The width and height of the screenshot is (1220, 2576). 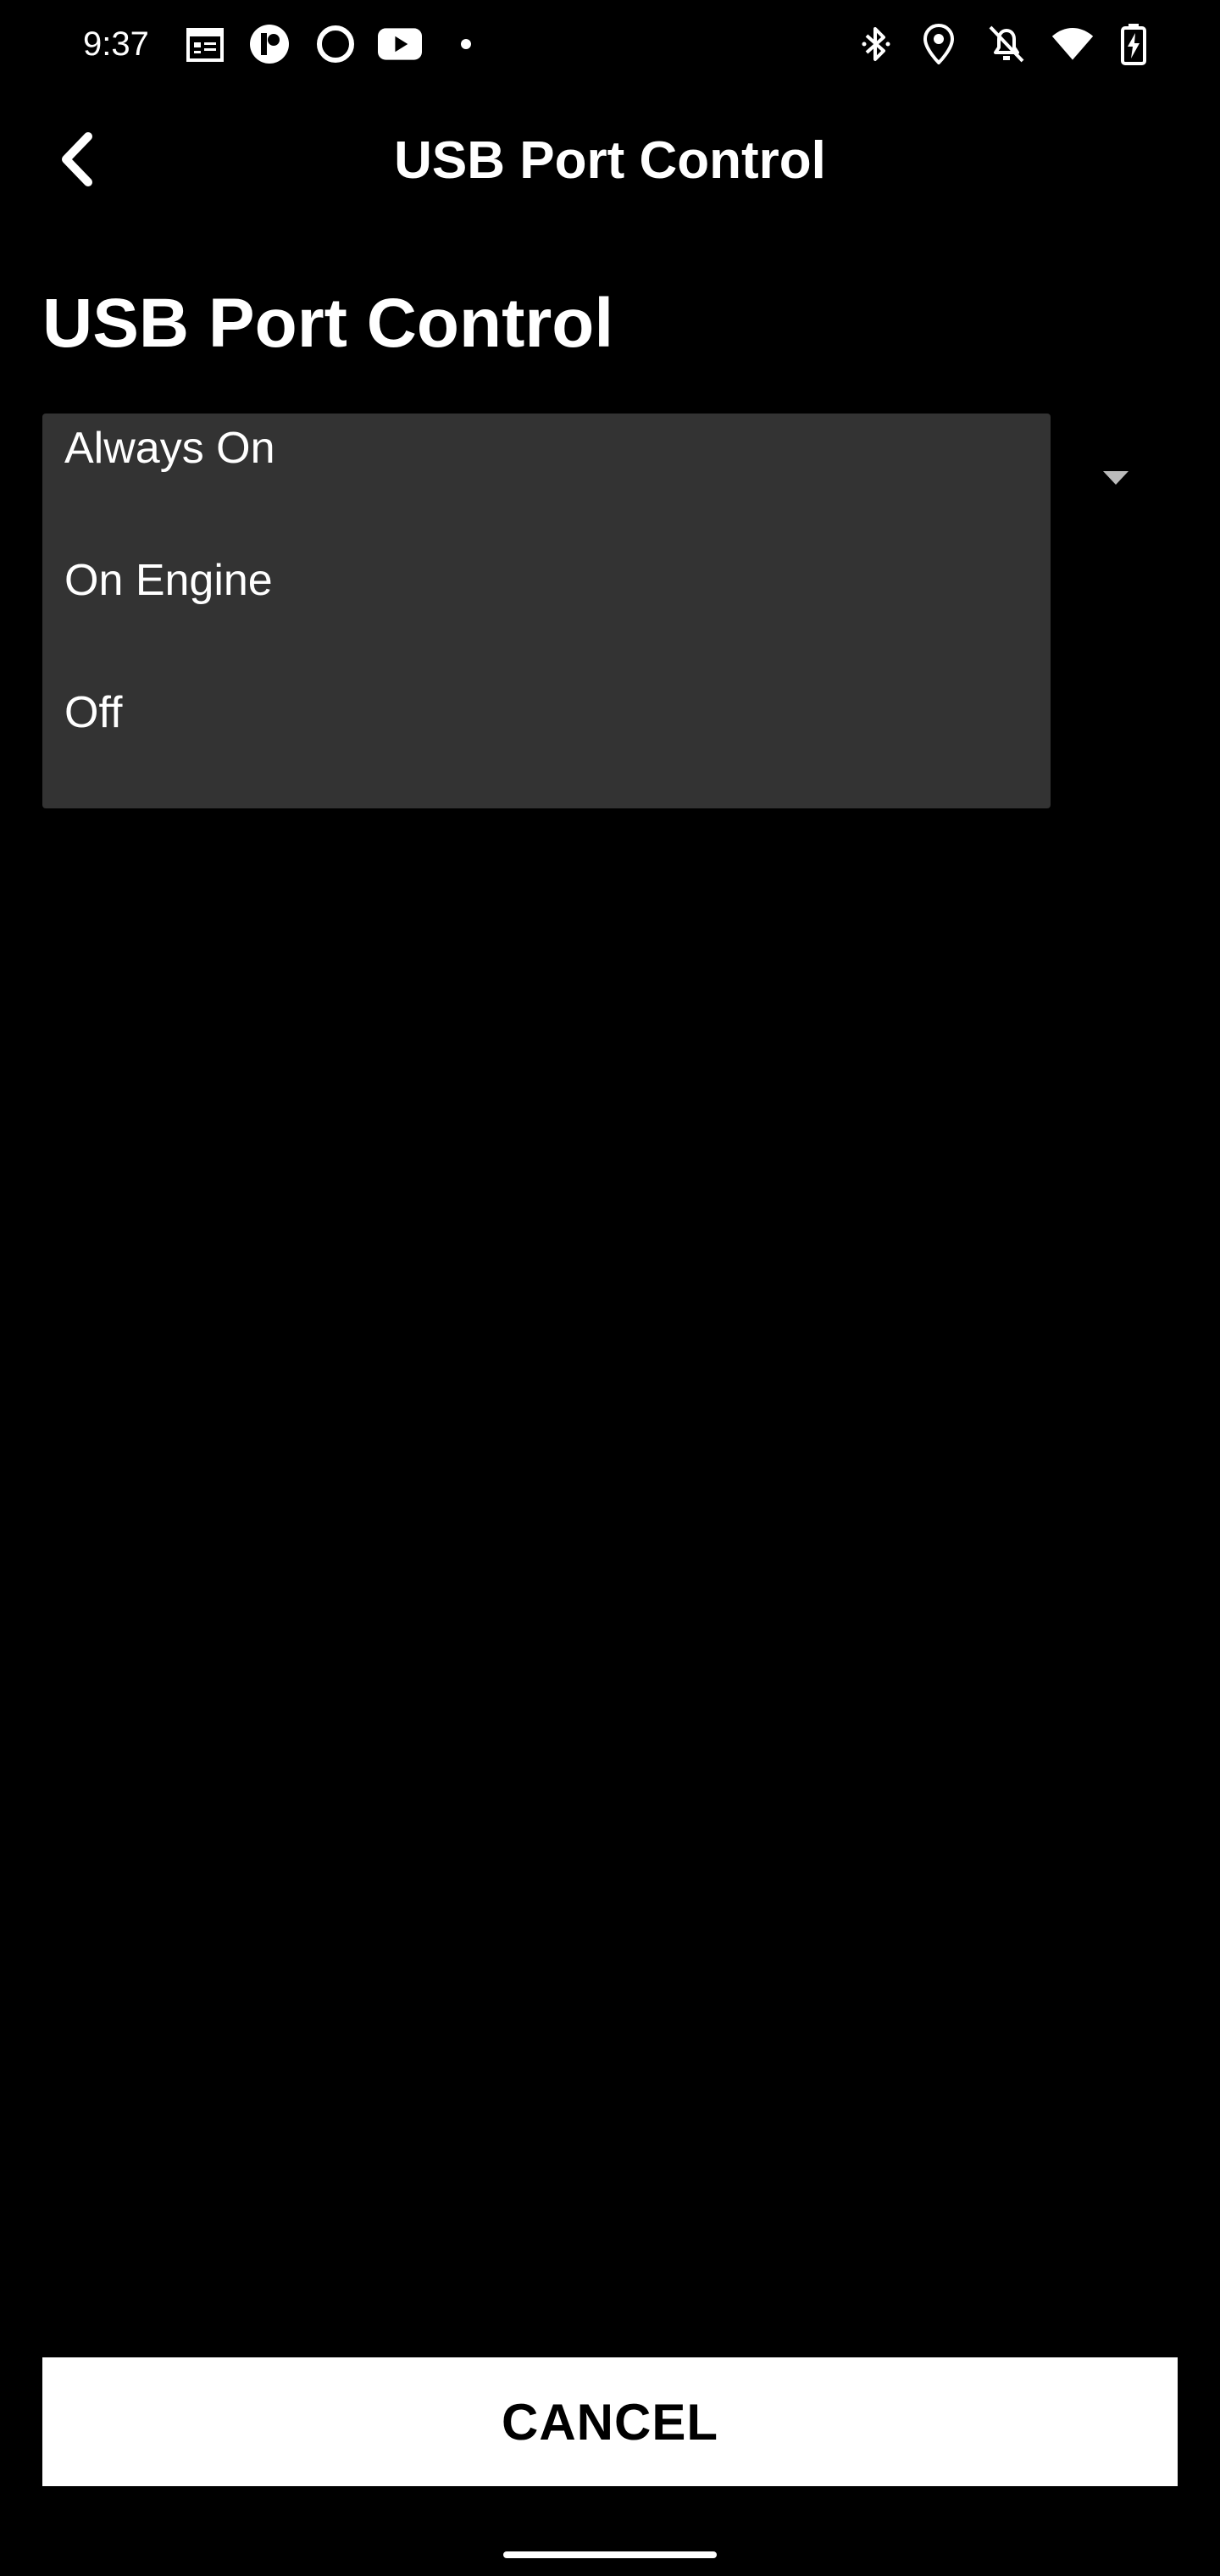 What do you see at coordinates (168, 580) in the screenshot?
I see `option-on-engine: On Engine` at bounding box center [168, 580].